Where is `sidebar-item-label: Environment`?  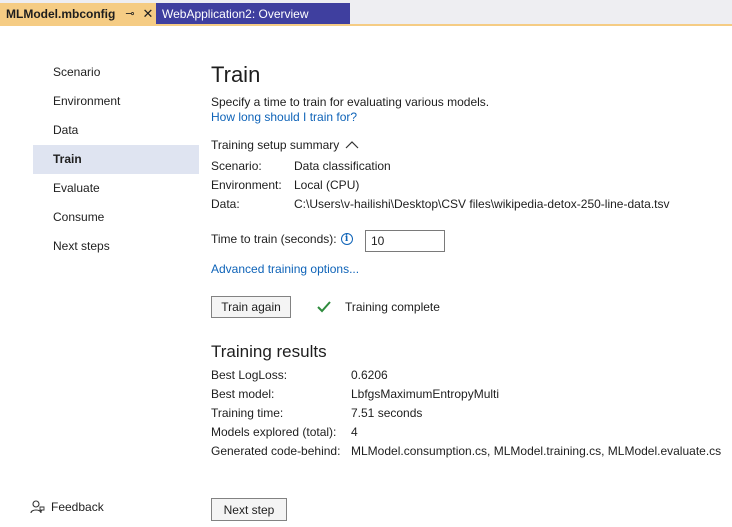
sidebar-item-label: Environment is located at coordinates (87, 101).